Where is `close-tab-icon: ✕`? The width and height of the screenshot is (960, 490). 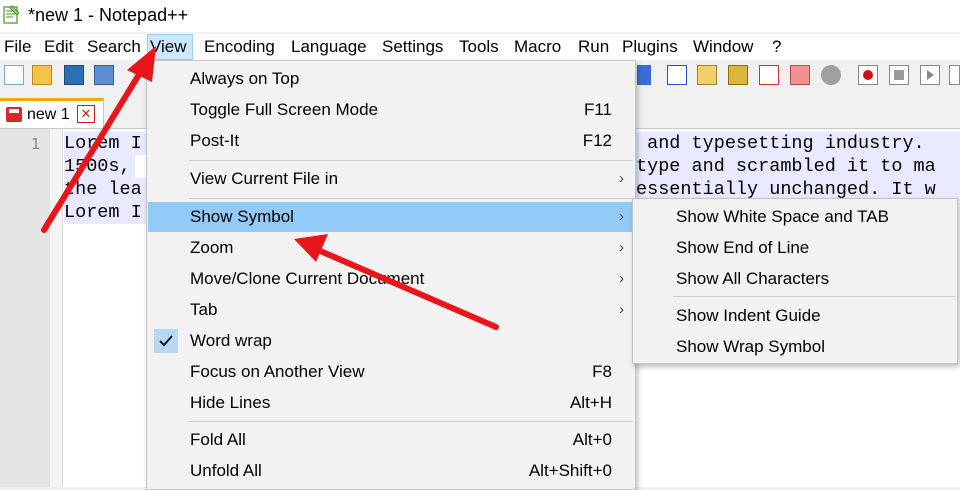 close-tab-icon: ✕ is located at coordinates (86, 114).